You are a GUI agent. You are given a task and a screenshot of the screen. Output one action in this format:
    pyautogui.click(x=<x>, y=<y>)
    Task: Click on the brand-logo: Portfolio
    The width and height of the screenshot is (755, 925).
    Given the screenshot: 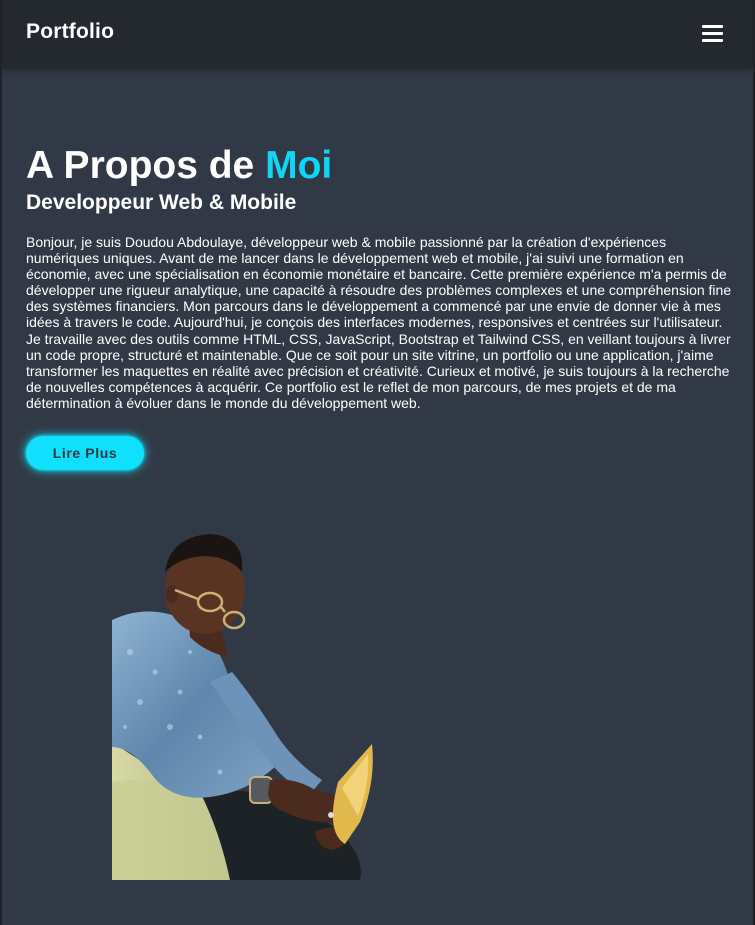 What is the action you would take?
    pyautogui.click(x=70, y=32)
    